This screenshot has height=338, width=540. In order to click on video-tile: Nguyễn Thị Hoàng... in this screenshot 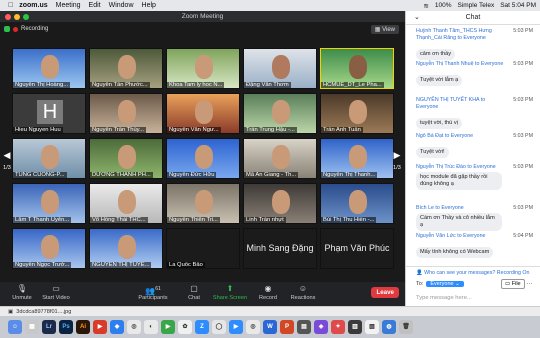, I will do `click(49, 68)`.